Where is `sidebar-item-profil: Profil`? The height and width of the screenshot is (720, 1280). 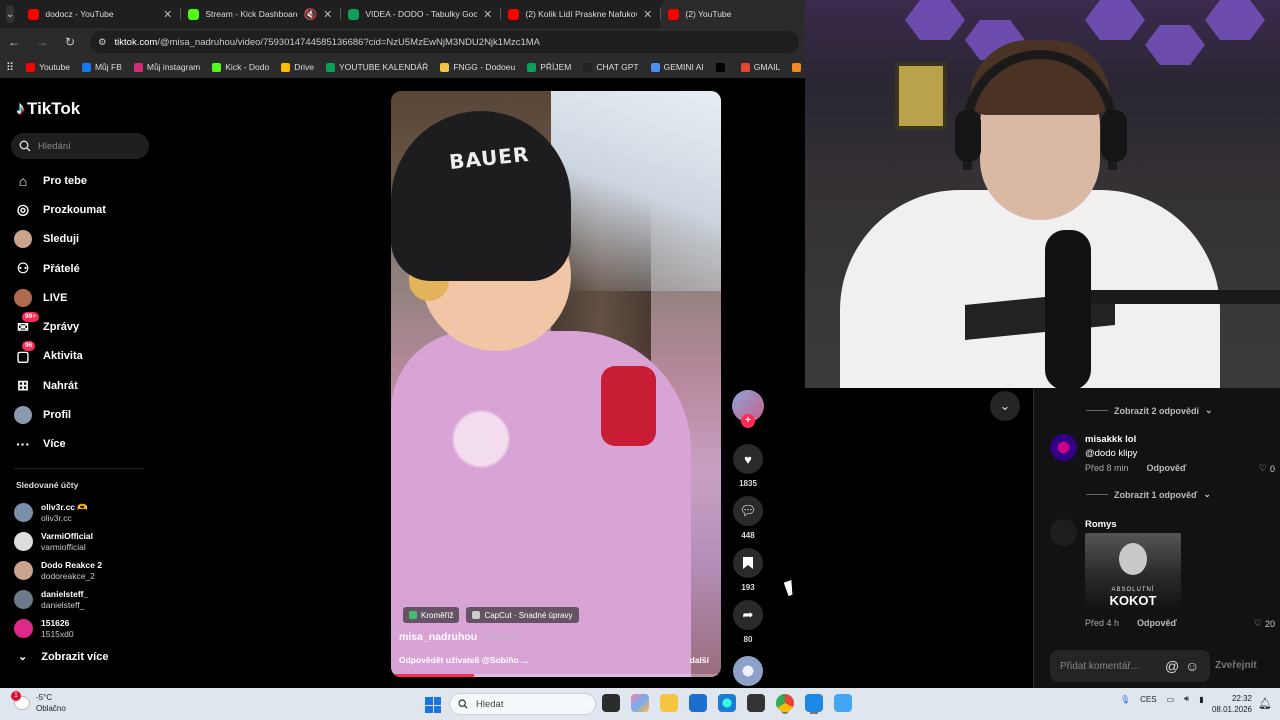
sidebar-item-profil: Profil is located at coordinates (94, 414).